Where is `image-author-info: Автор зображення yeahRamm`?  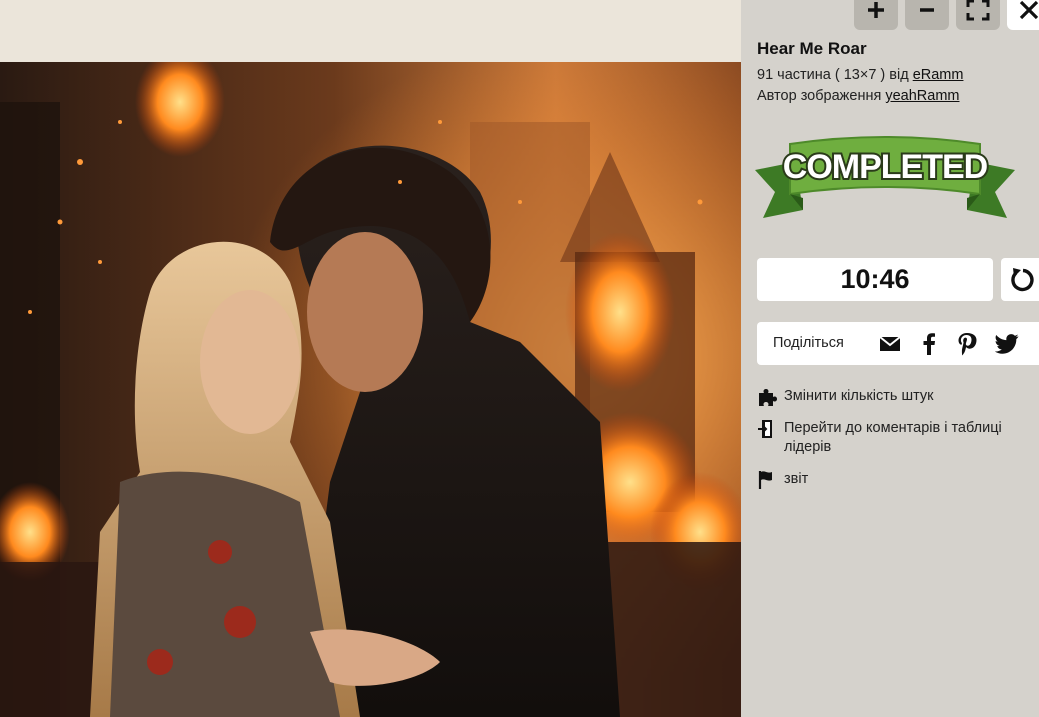
image-author-info: Автор зображення yeahRamm is located at coordinates (858, 96).